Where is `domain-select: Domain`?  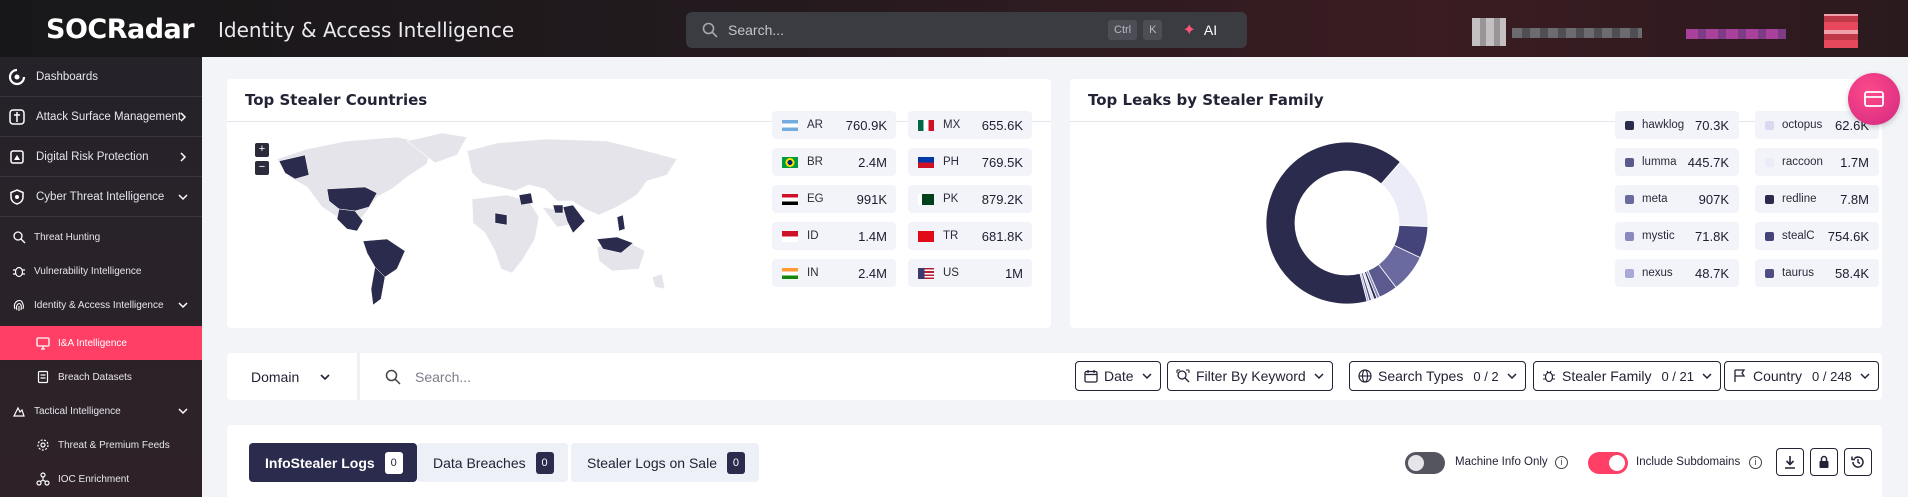
domain-select: Domain is located at coordinates (293, 376).